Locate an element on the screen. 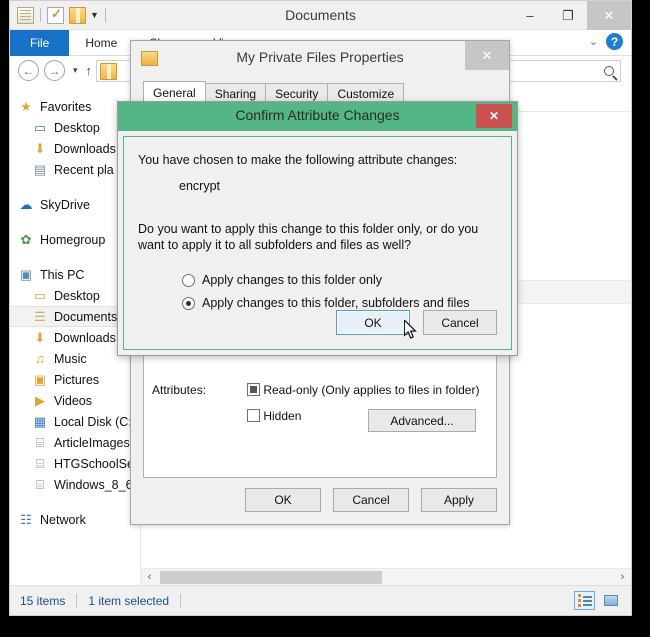 The height and width of the screenshot is (637, 650). pictures-icon: ▣ is located at coordinates (40, 379).